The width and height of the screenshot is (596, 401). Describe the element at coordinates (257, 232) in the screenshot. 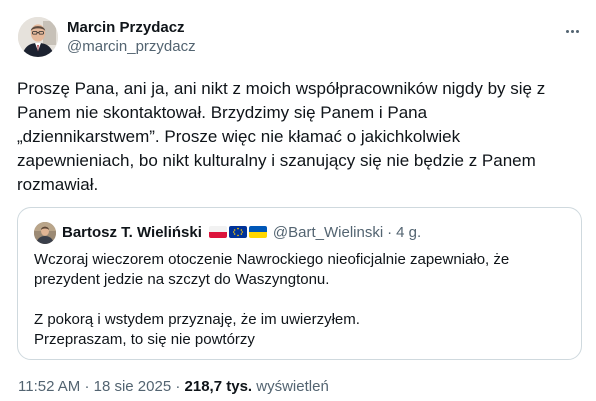

I see `ukraine-flag-icon` at that location.